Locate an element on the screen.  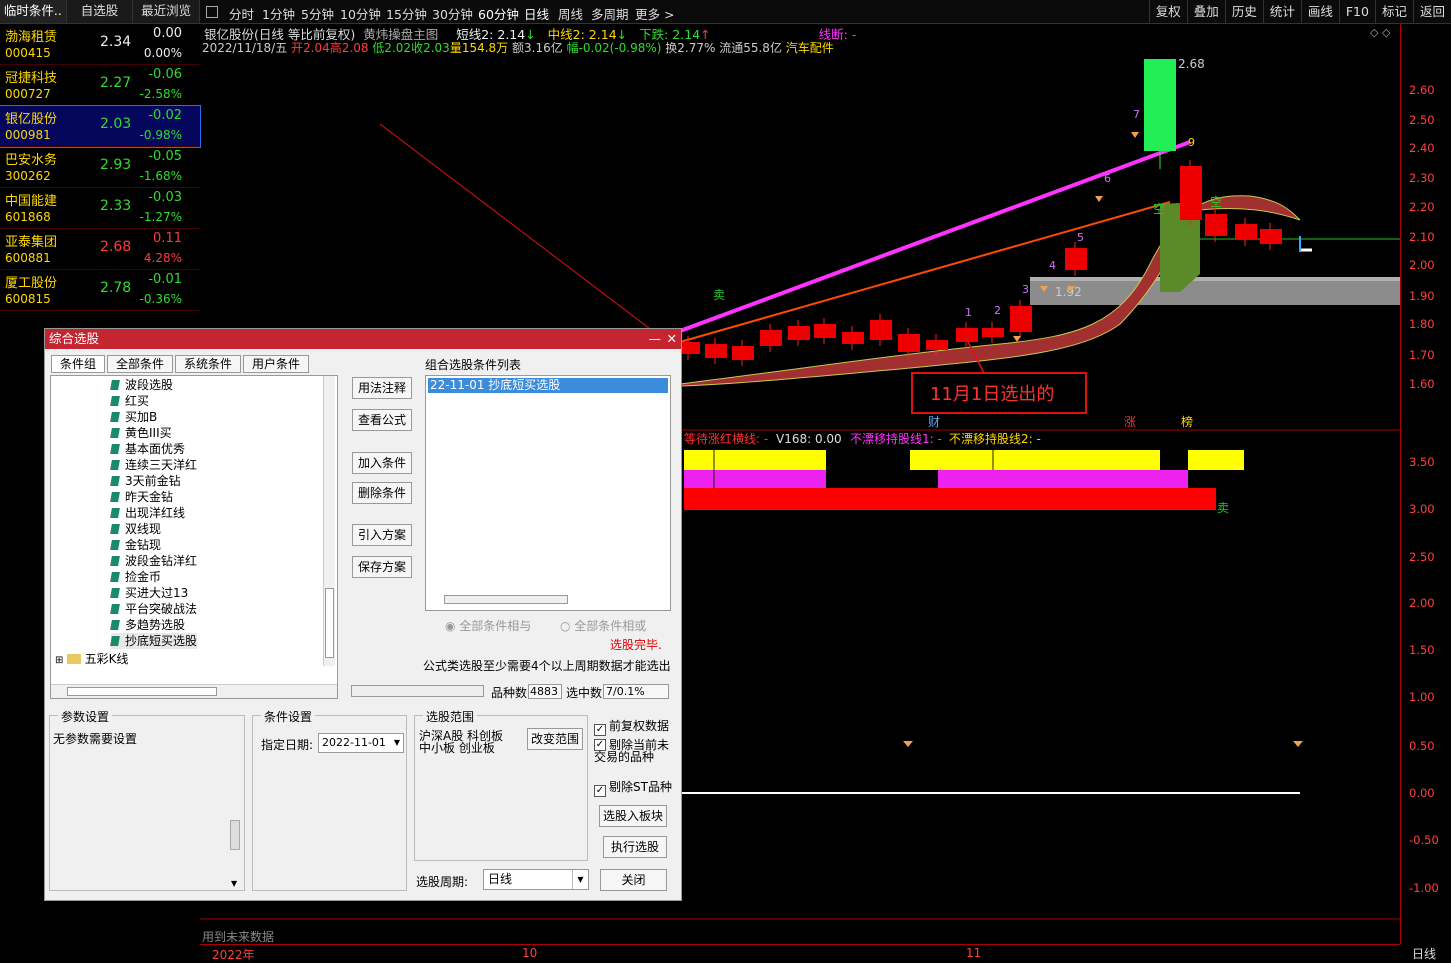
period-weekly: 周线 is located at coordinates (570, 13).